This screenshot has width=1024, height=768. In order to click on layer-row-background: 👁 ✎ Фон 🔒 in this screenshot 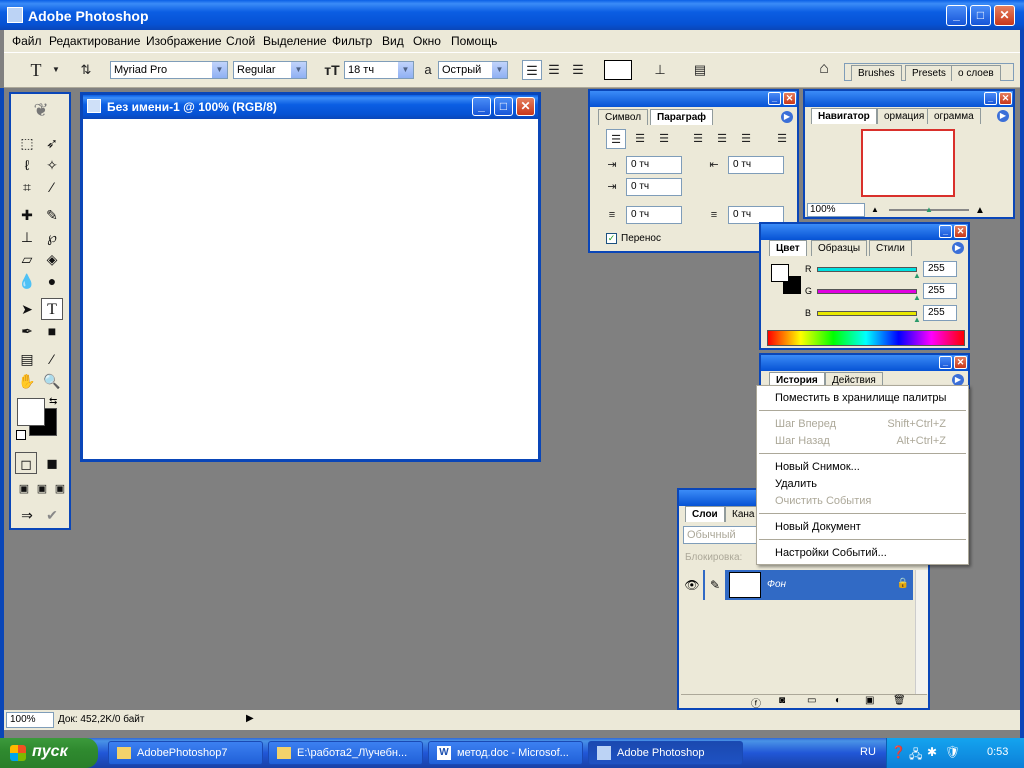, I will do `click(797, 585)`.